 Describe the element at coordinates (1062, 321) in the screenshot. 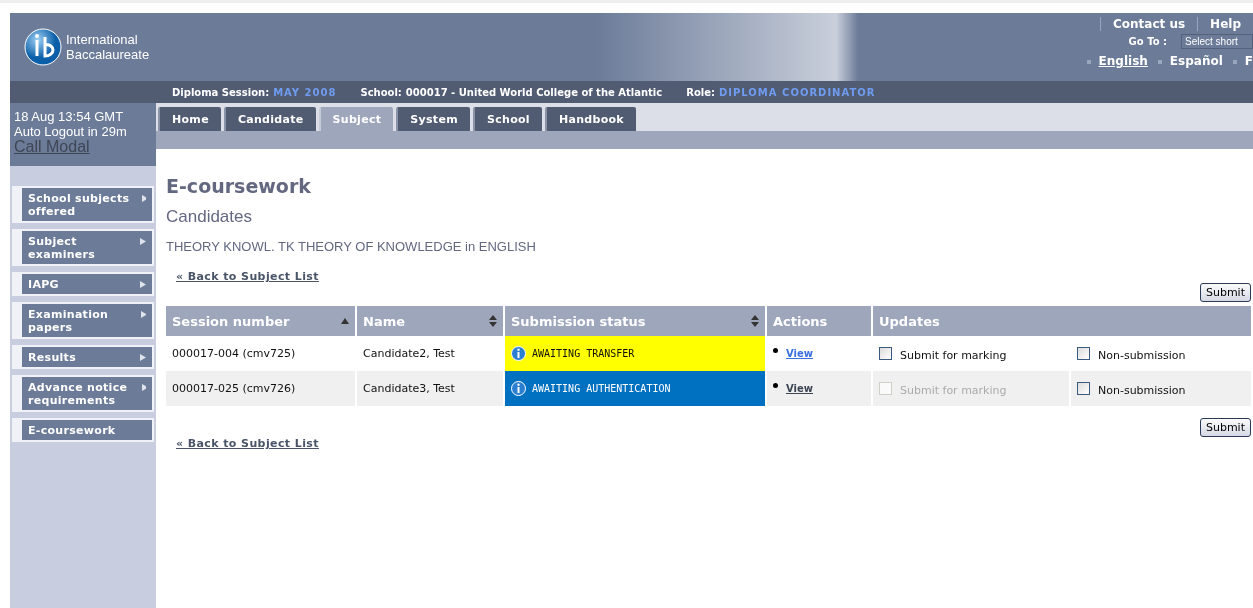

I see `column-header: Updates` at that location.